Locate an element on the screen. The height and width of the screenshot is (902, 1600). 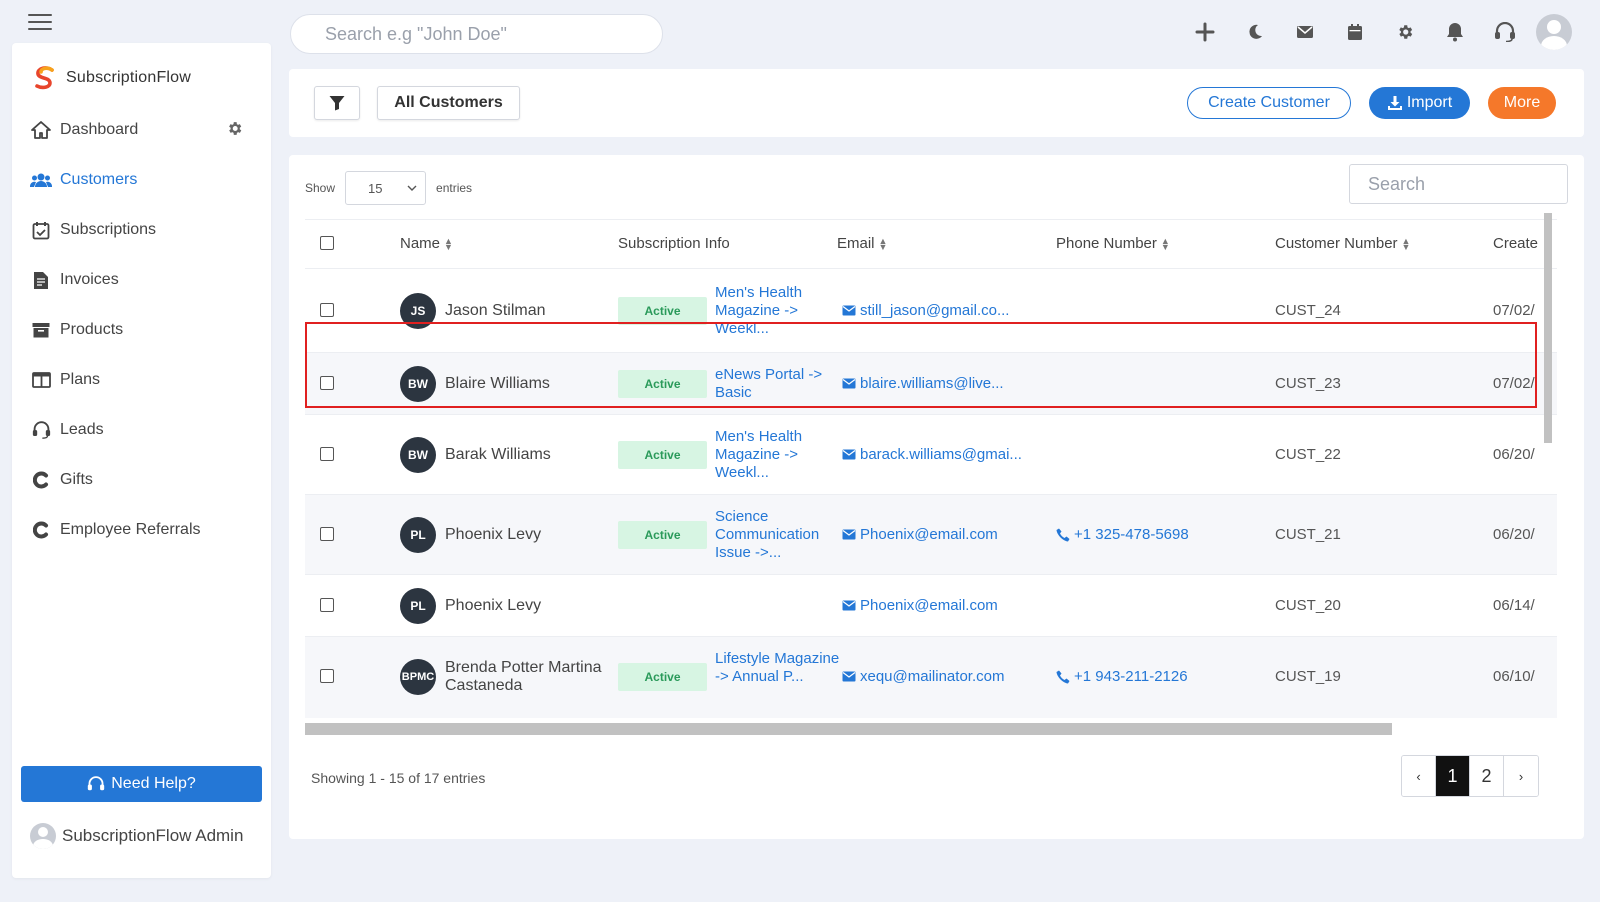
pagination-page-1: 1 is located at coordinates (1453, 776).